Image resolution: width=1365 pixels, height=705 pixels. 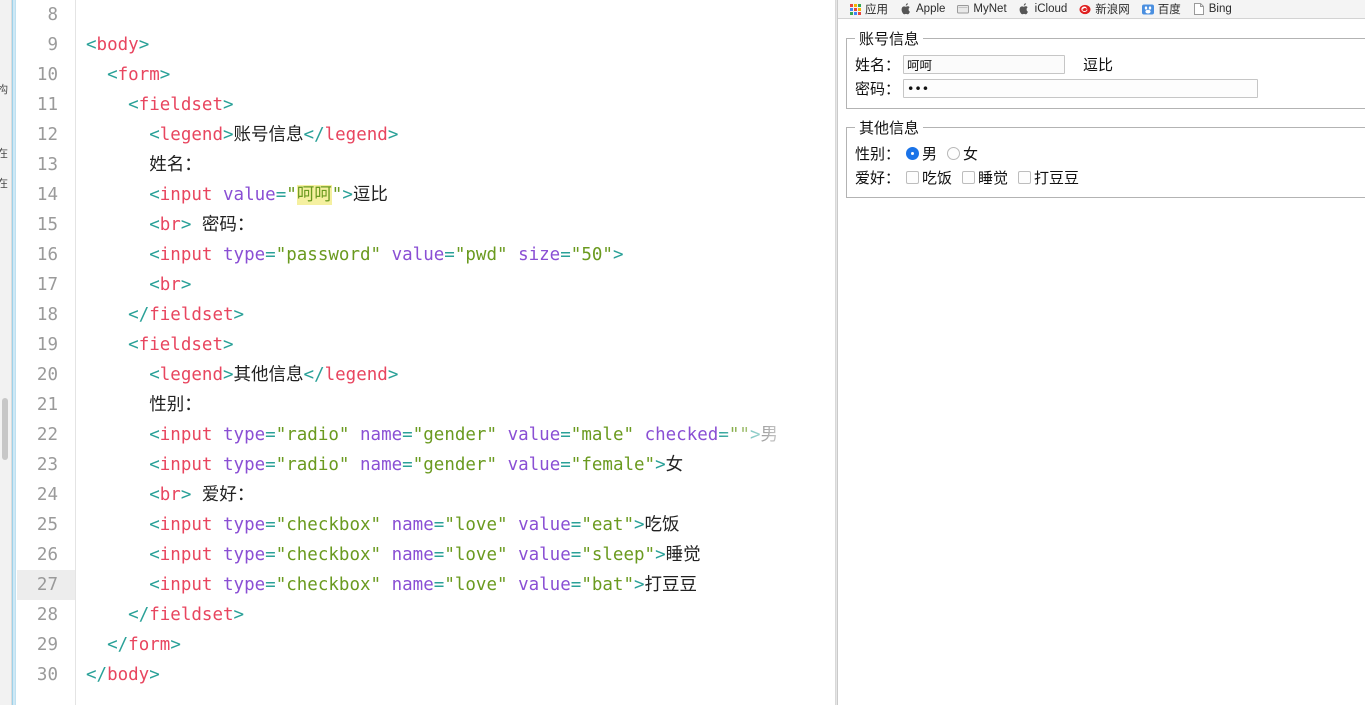 What do you see at coordinates (455, 135) in the screenshot?
I see `code-line-text: <legend>账号信息</legend>` at bounding box center [455, 135].